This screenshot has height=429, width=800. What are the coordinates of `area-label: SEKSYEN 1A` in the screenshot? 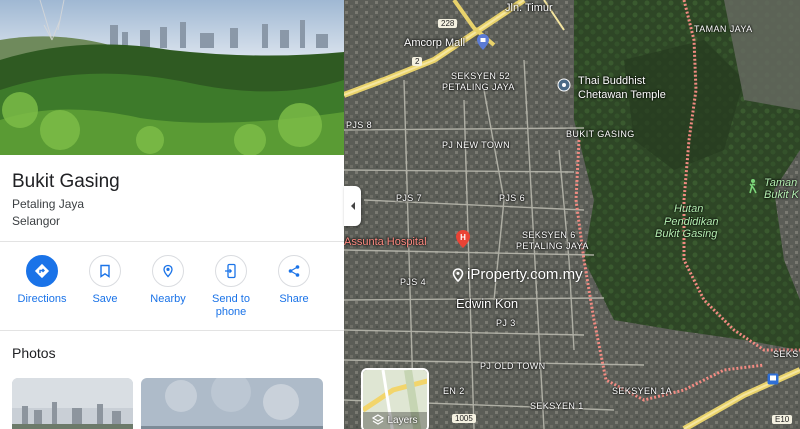 It's located at (642, 391).